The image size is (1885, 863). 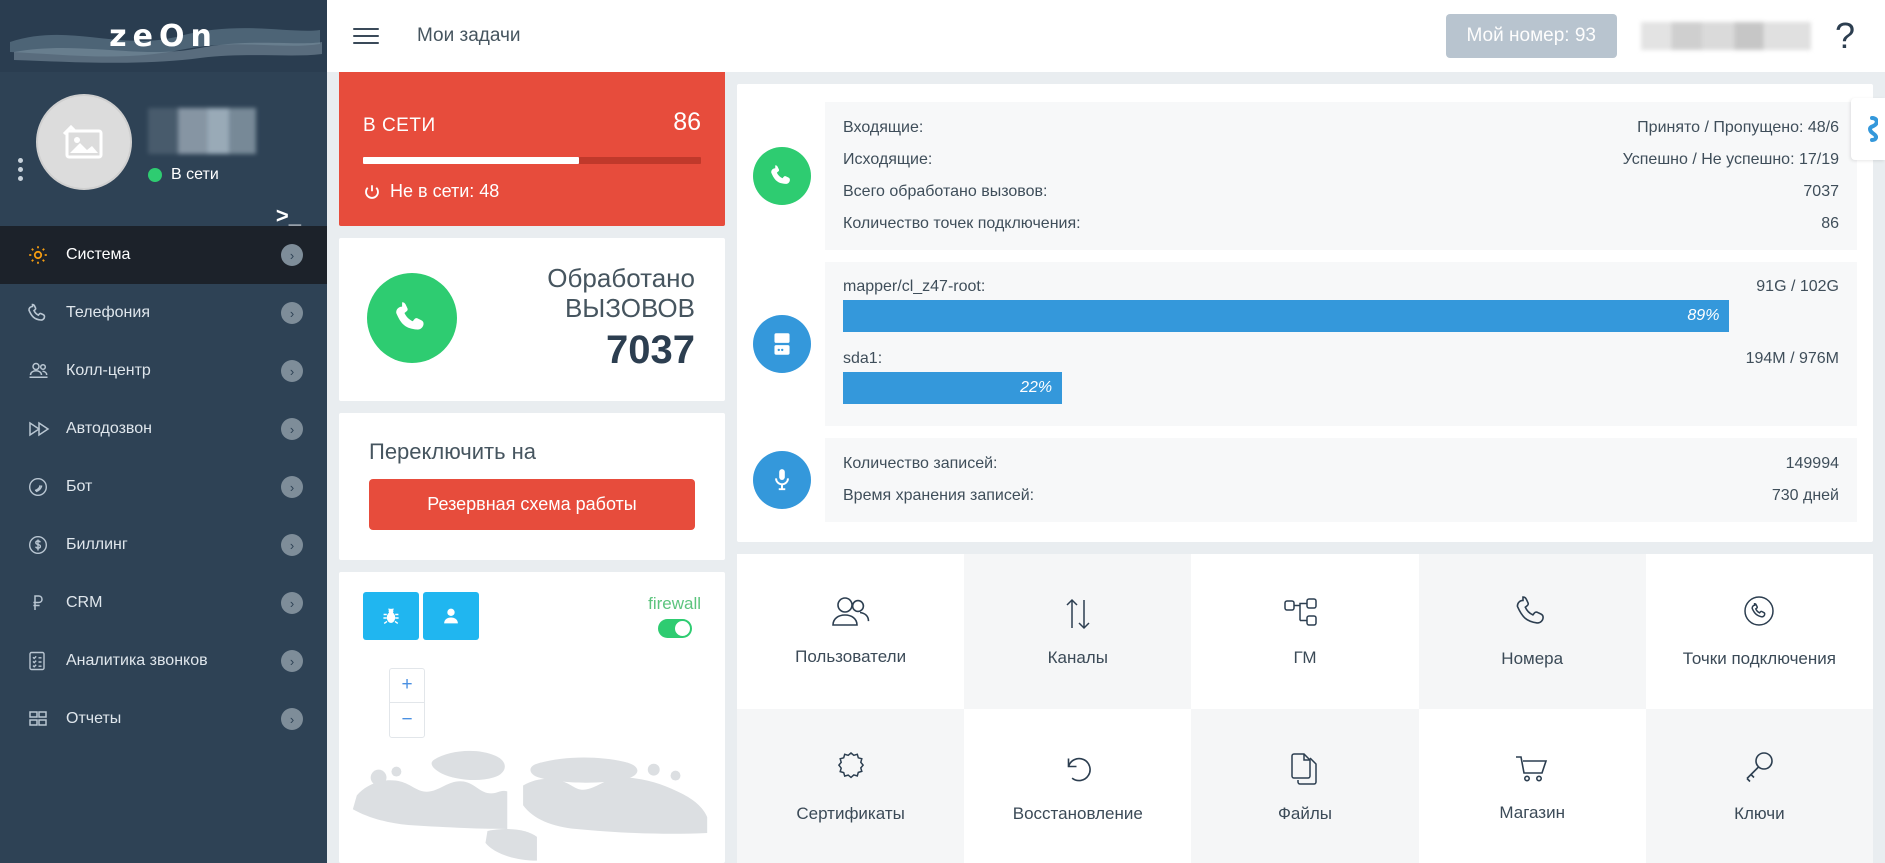 What do you see at coordinates (674, 603) in the screenshot?
I see `firewall-label: firewall` at bounding box center [674, 603].